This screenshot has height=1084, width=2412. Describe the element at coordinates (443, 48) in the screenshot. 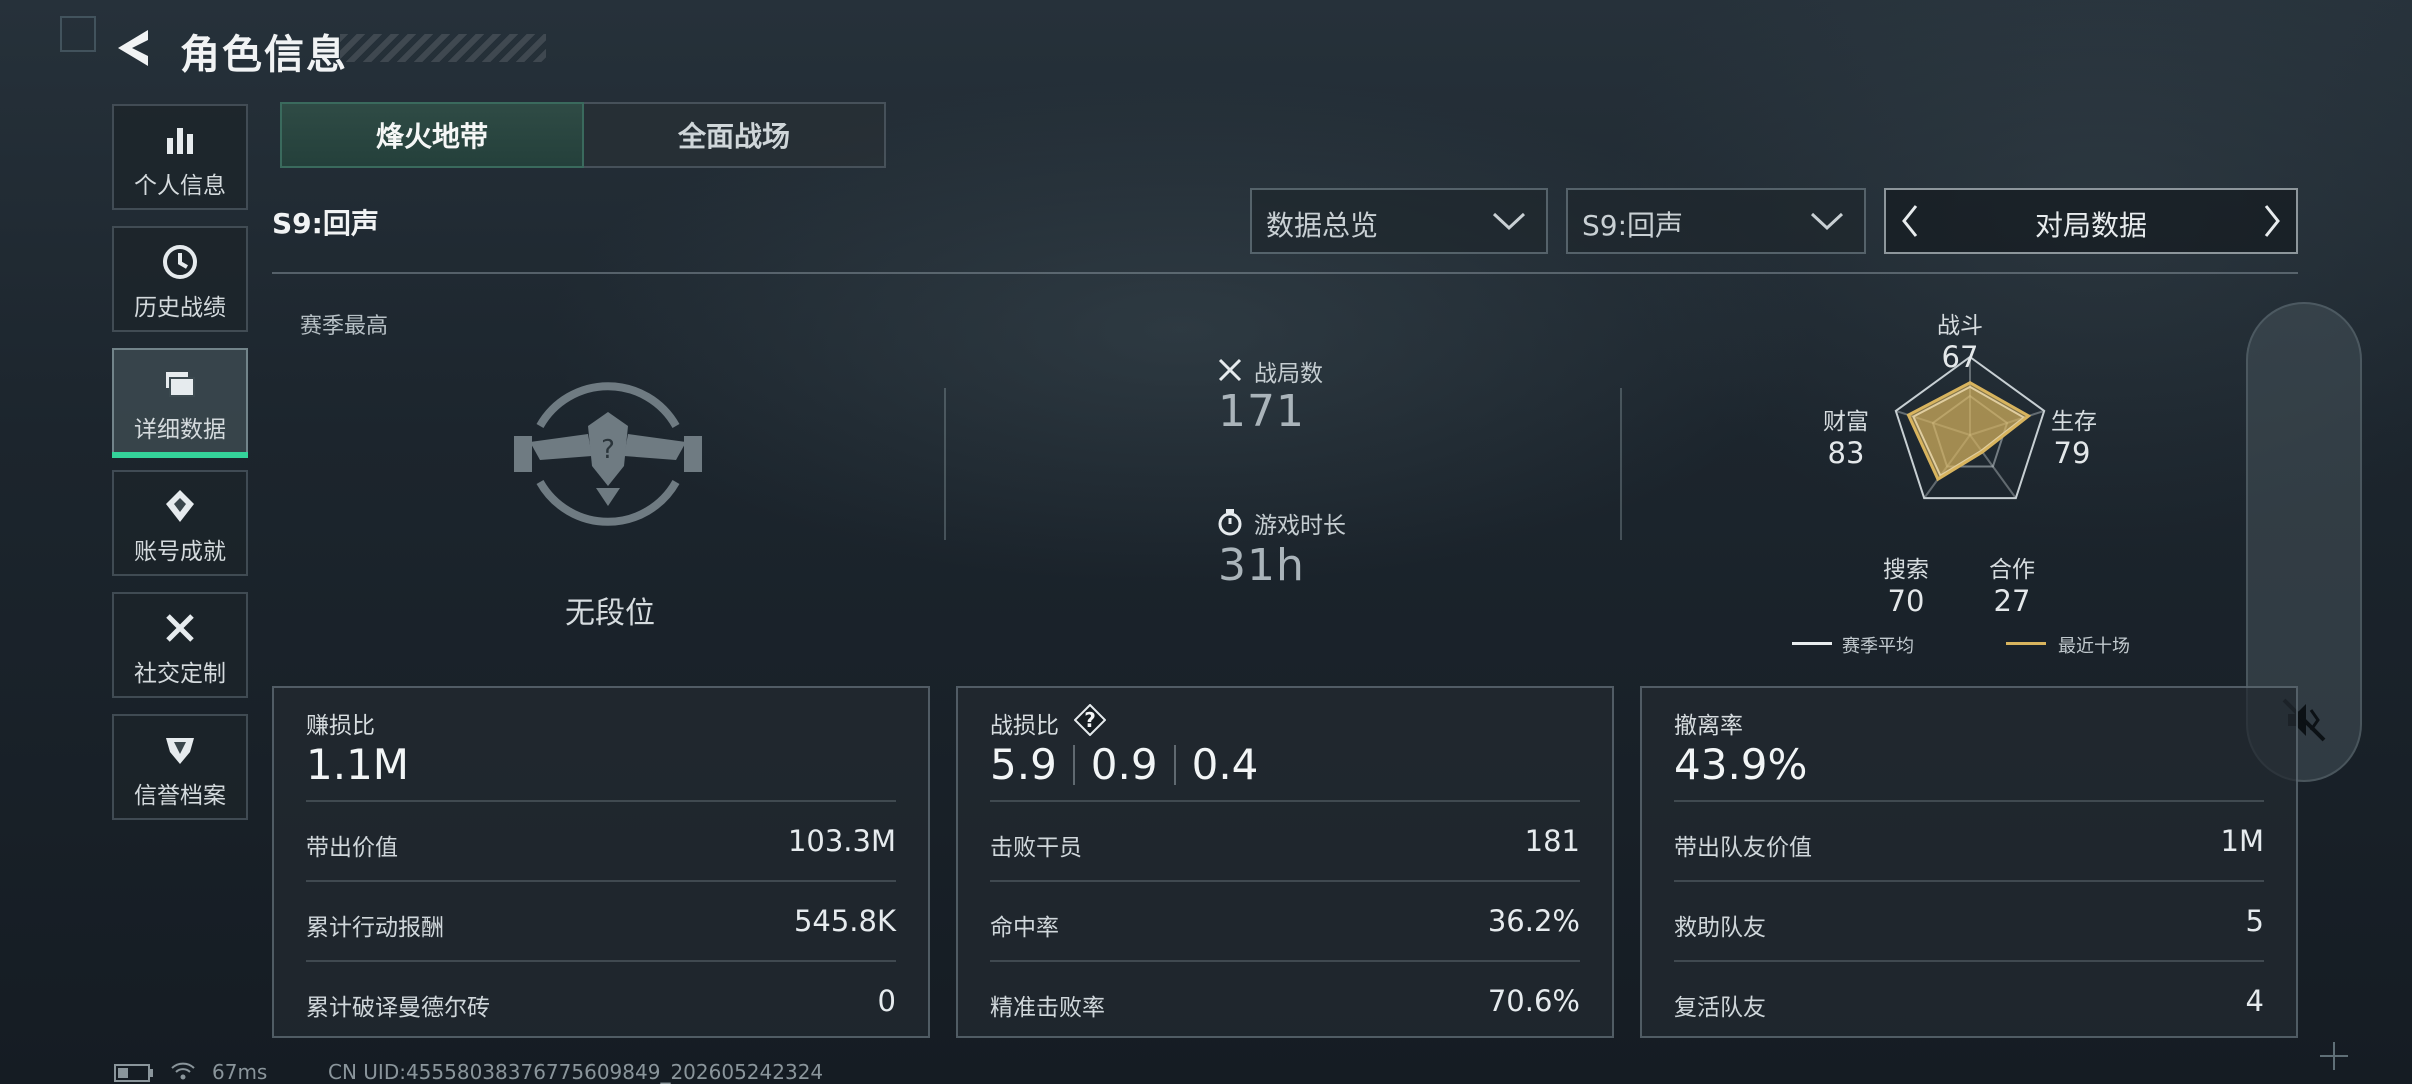

I see `title-decoration` at that location.